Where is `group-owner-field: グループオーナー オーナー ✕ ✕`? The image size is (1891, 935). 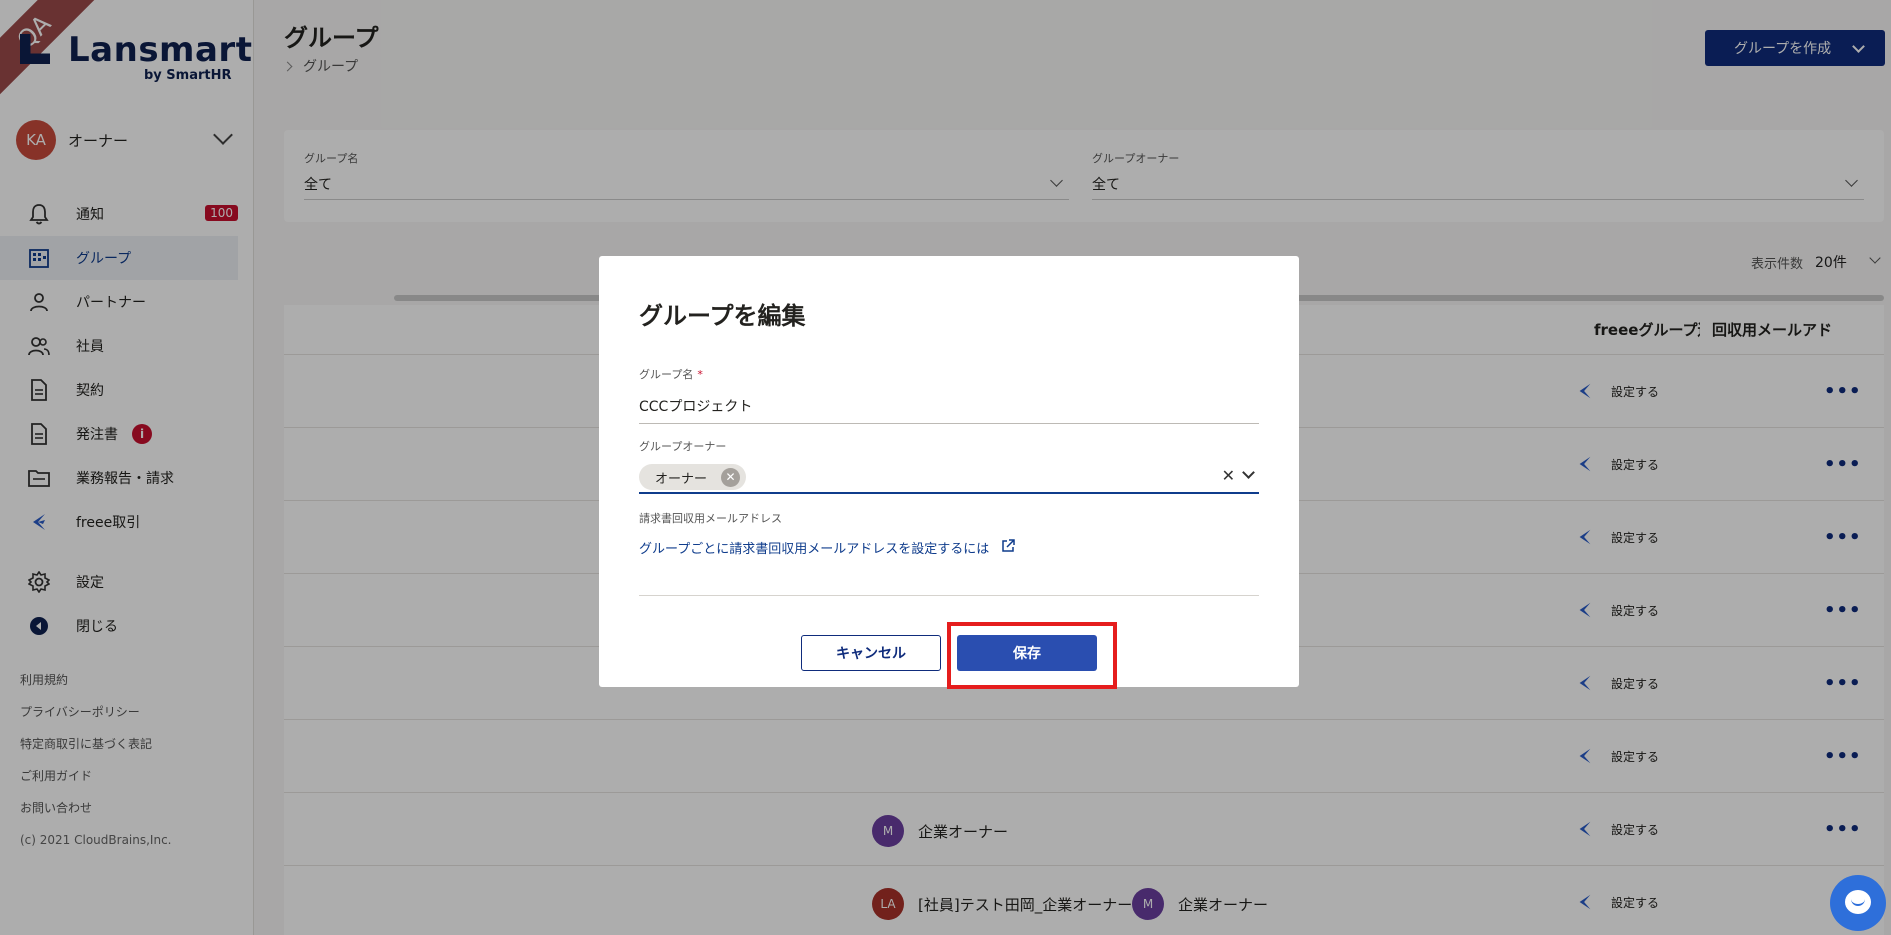
group-owner-field: グループオーナー オーナー ✕ ✕ is located at coordinates (949, 466).